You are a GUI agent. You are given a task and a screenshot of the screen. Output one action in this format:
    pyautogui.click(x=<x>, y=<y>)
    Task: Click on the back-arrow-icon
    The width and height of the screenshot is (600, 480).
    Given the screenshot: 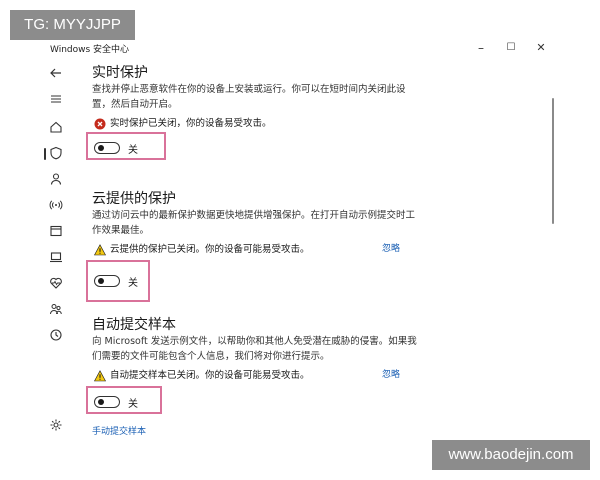 What is the action you would take?
    pyautogui.click(x=56, y=74)
    